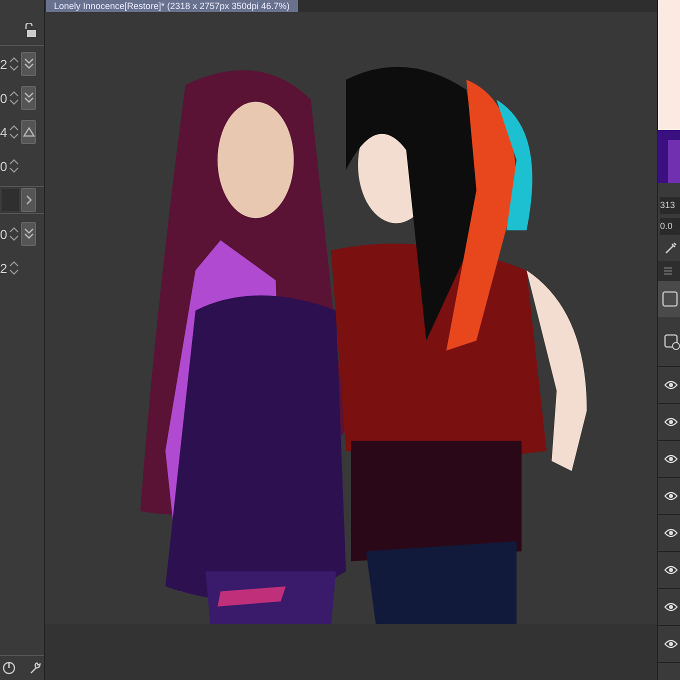  What do you see at coordinates (9, 668) in the screenshot?
I see `power-icon` at bounding box center [9, 668].